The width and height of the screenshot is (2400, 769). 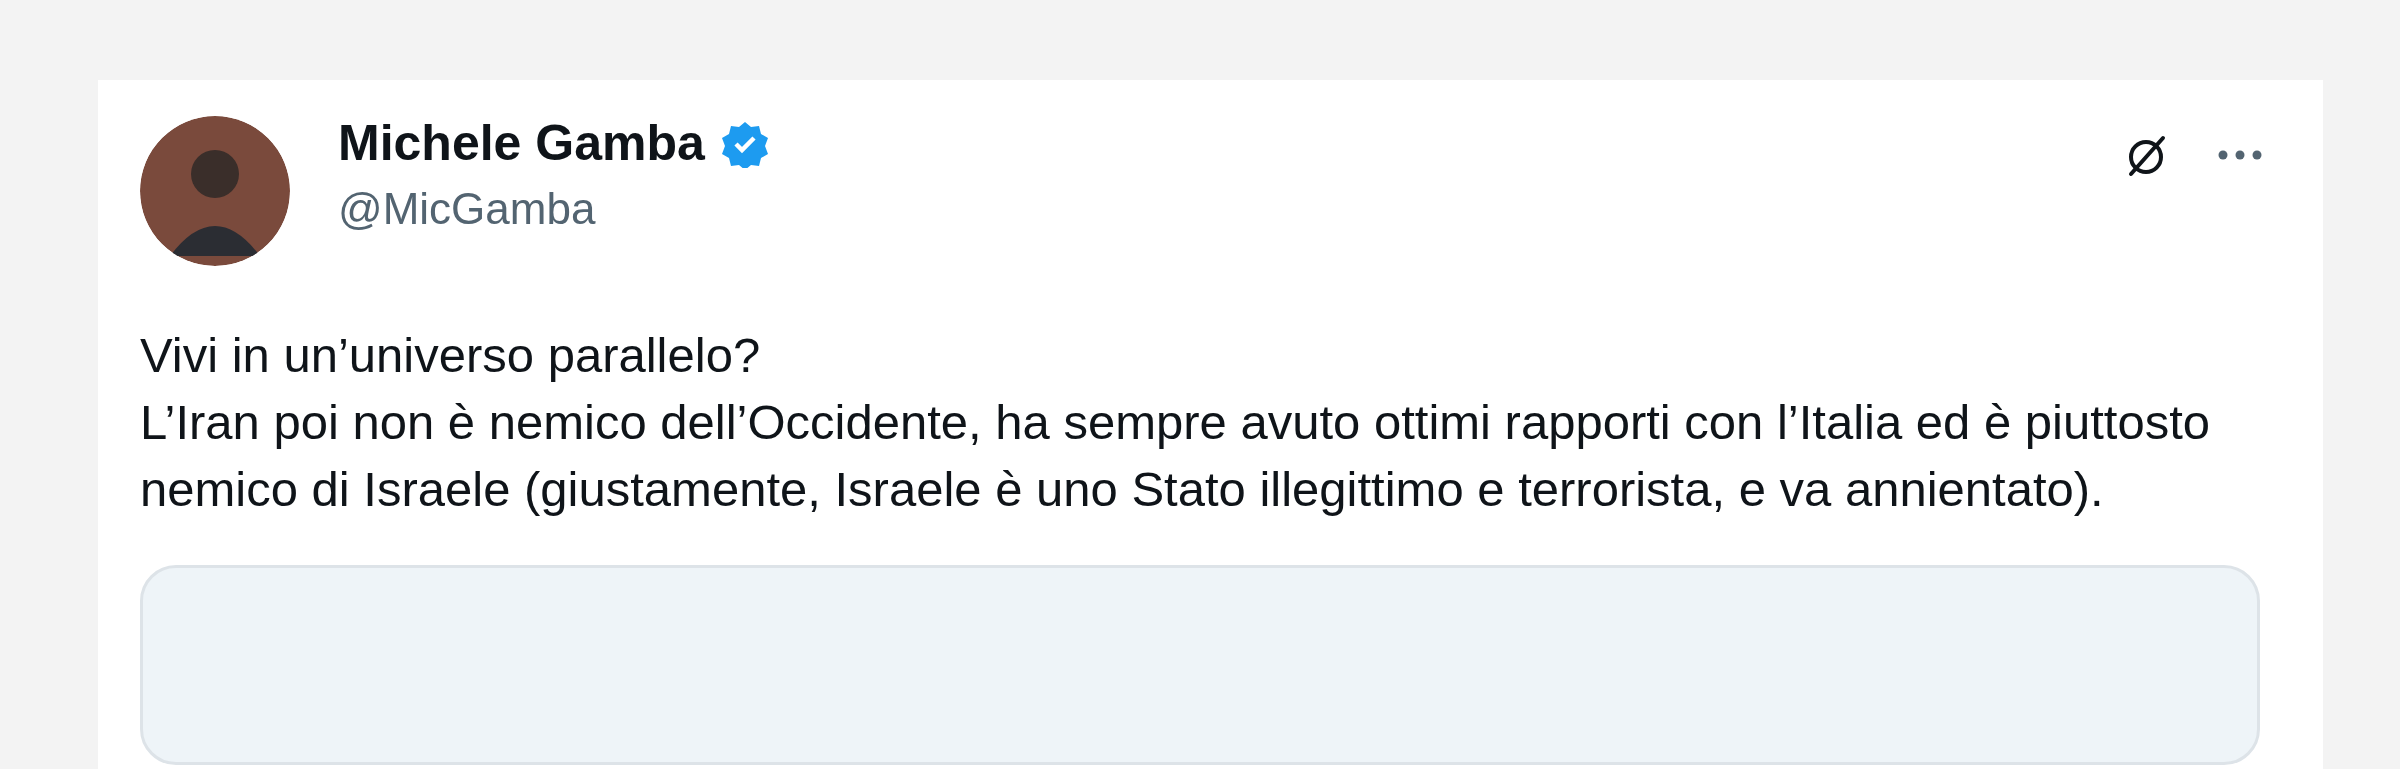 What do you see at coordinates (451, 355) in the screenshot?
I see `post-text-line: Vivi in un’universo parallelo?` at bounding box center [451, 355].